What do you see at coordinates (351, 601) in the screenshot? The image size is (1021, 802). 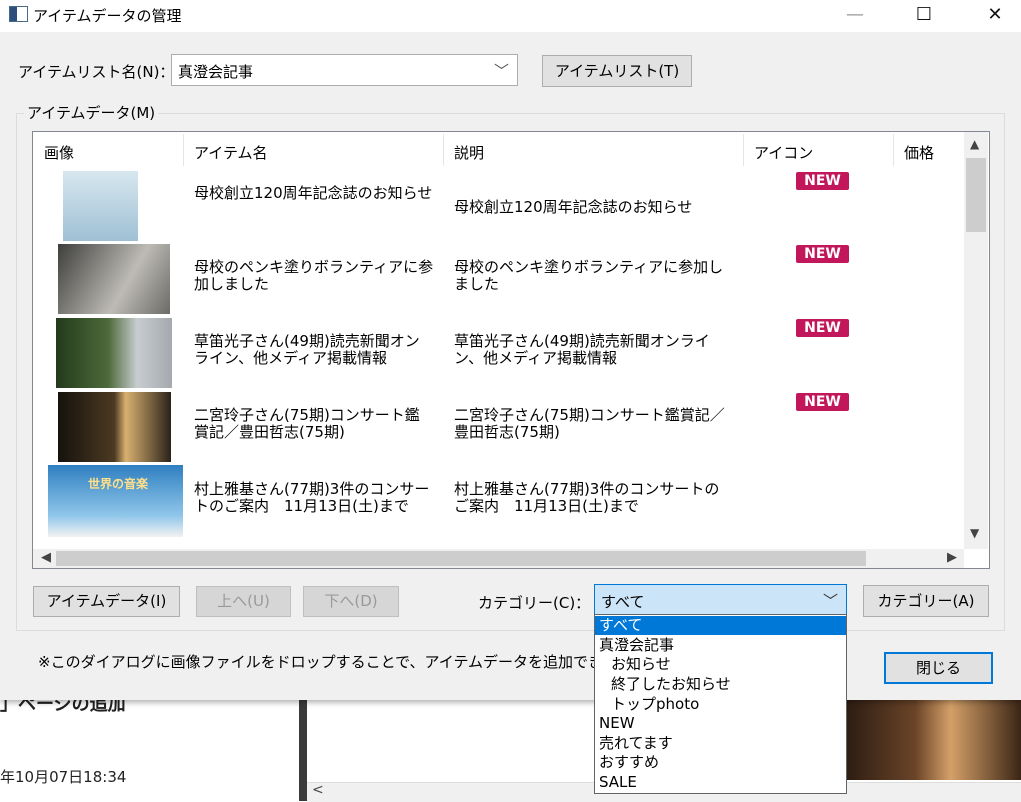 I see `move-down-button: 下へ(D)` at bounding box center [351, 601].